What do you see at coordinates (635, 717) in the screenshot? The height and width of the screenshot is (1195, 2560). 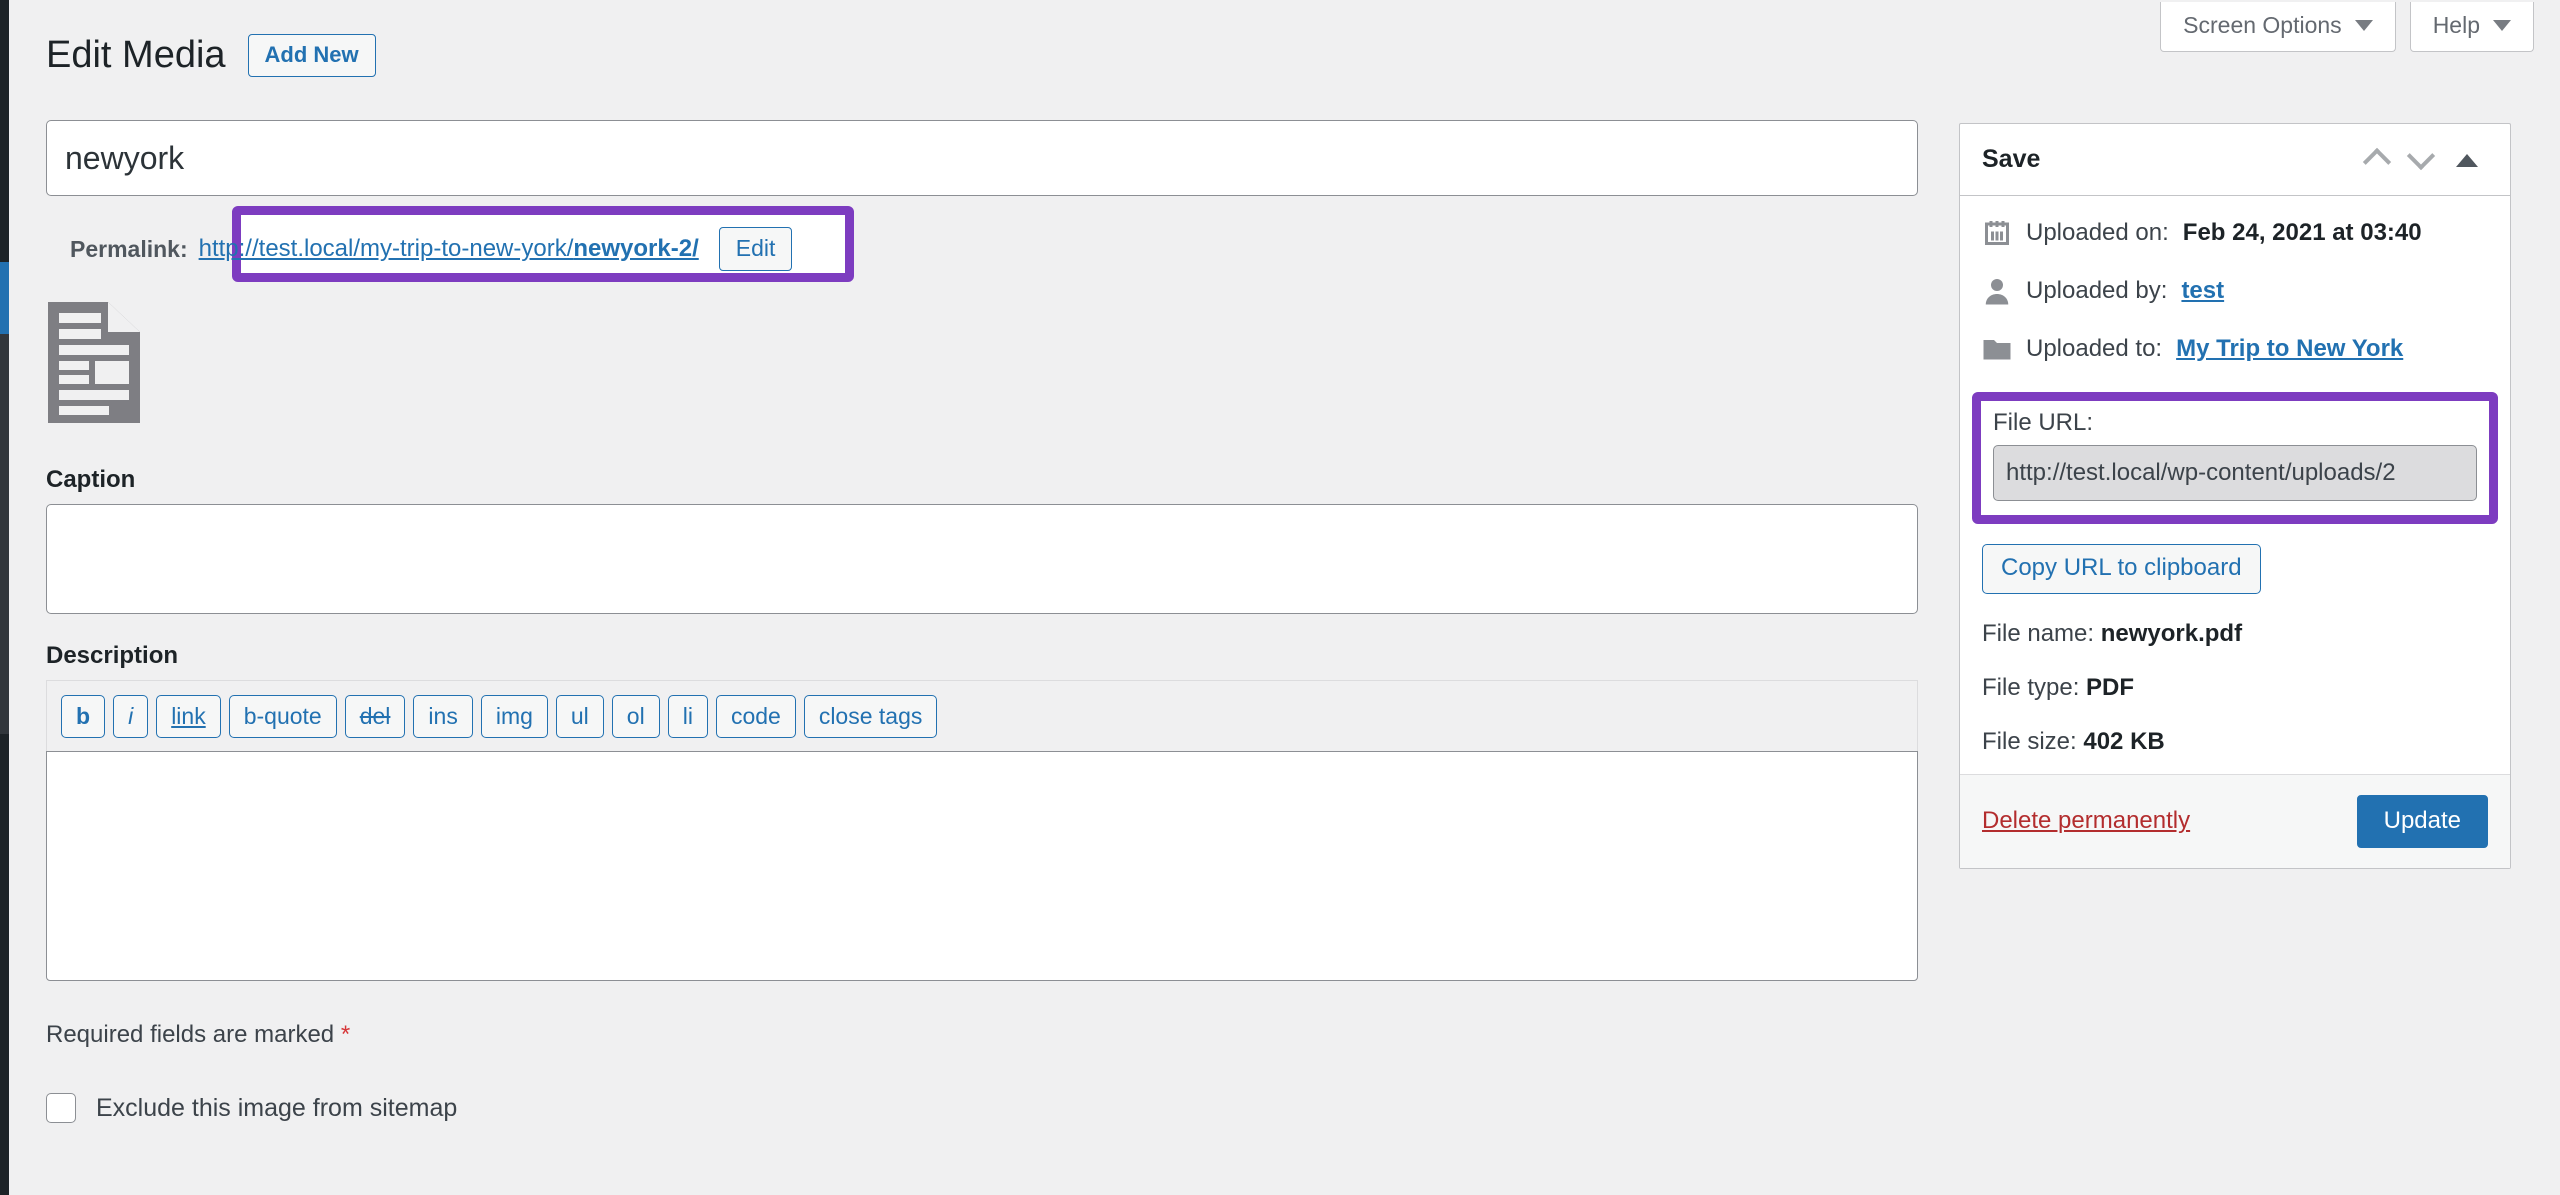 I see `quicktag-ol-button: ol` at bounding box center [635, 717].